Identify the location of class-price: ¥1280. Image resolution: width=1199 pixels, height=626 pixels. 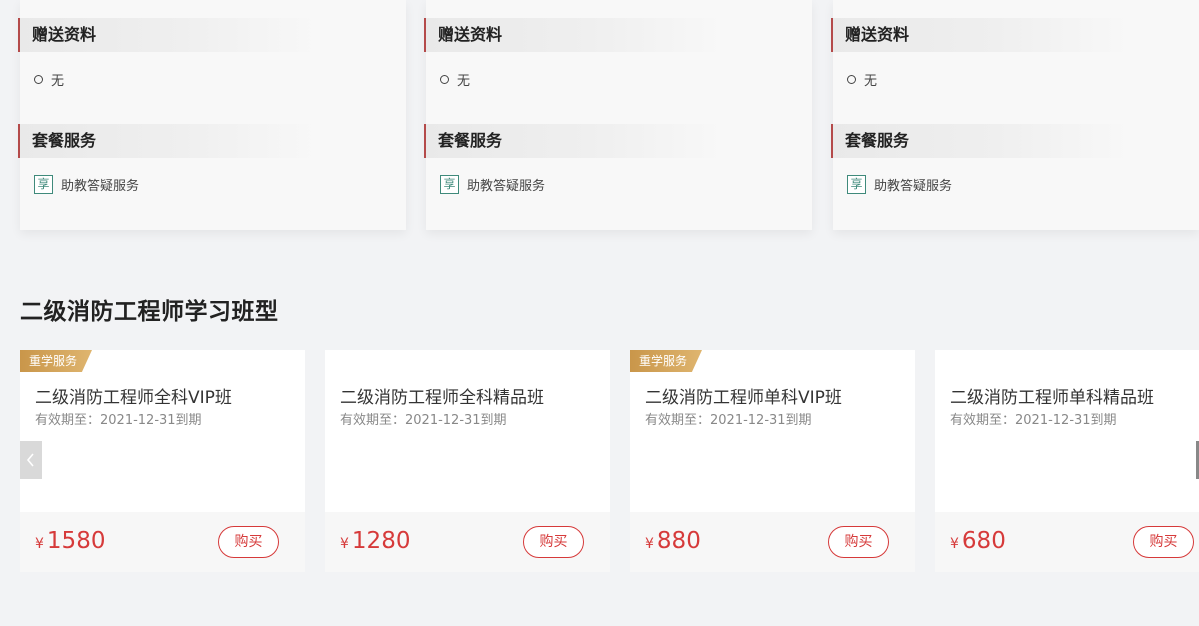
(375, 541).